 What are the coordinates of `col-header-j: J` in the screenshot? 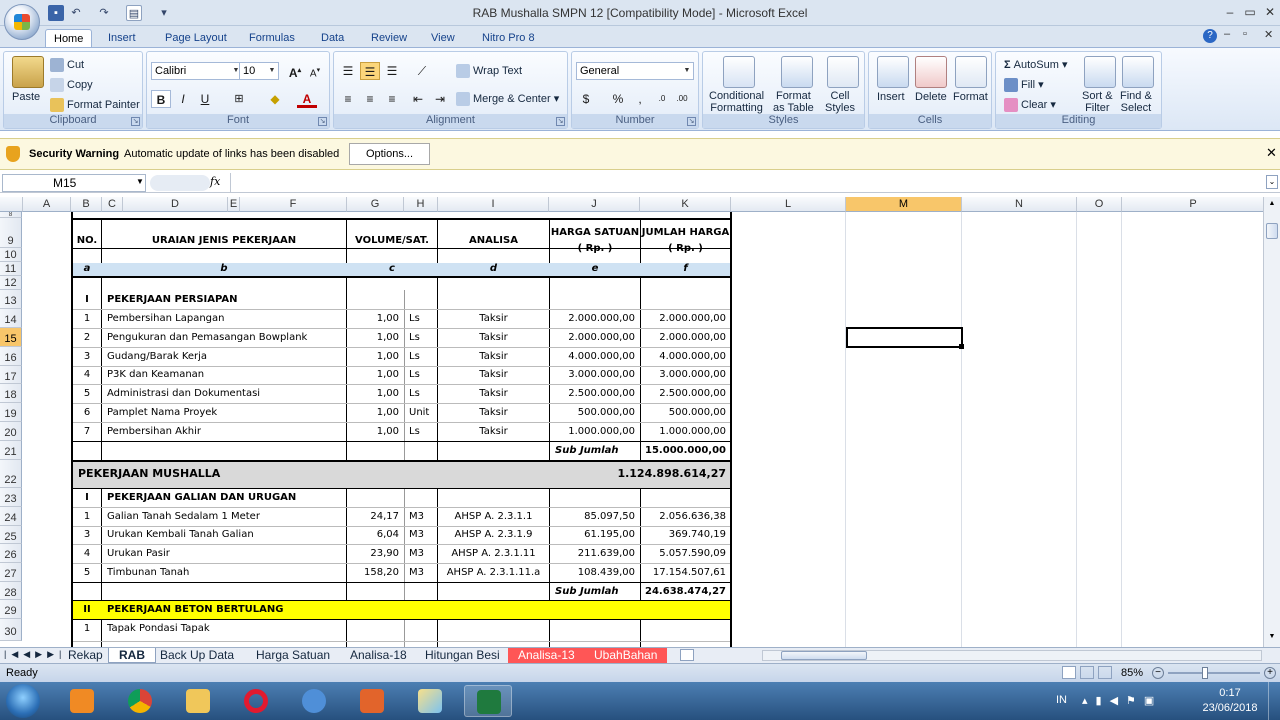 It's located at (594, 204).